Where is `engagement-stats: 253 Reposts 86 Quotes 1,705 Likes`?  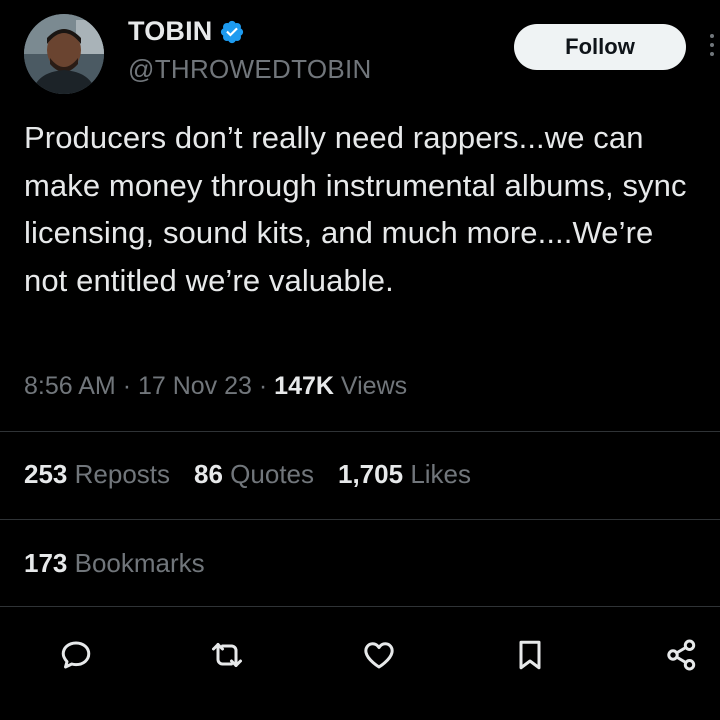
engagement-stats: 253 Reposts 86 Quotes 1,705 Likes is located at coordinates (247, 474).